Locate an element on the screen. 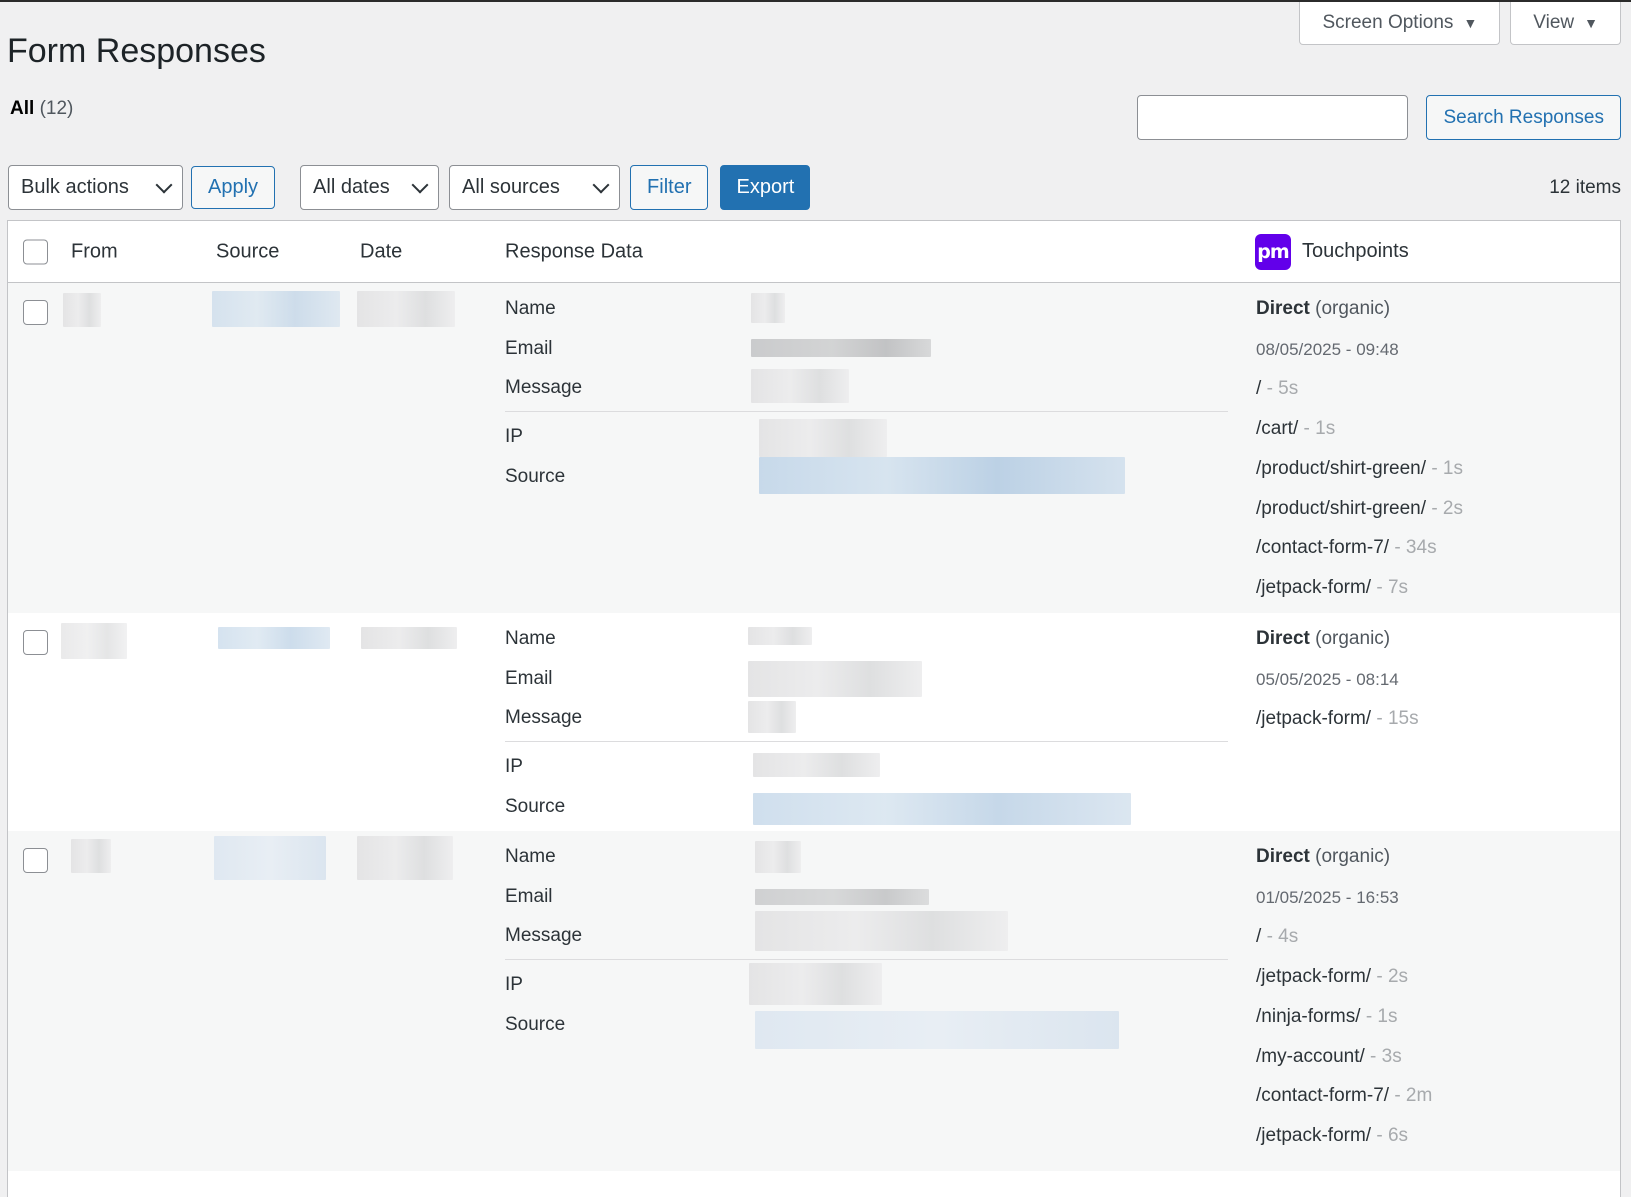 The height and width of the screenshot is (1197, 1631). items-count: 12 items is located at coordinates (1585, 187).